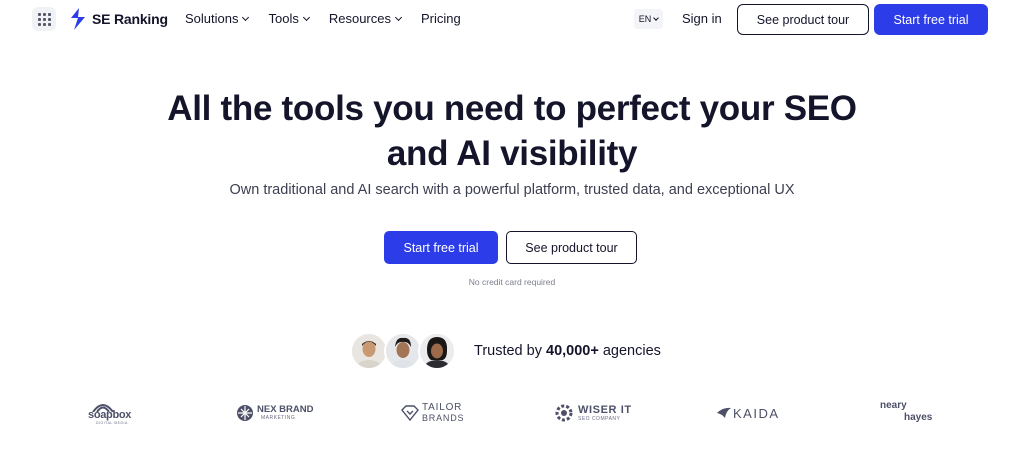  I want to click on logo-name: TAILOR, so click(442, 407).